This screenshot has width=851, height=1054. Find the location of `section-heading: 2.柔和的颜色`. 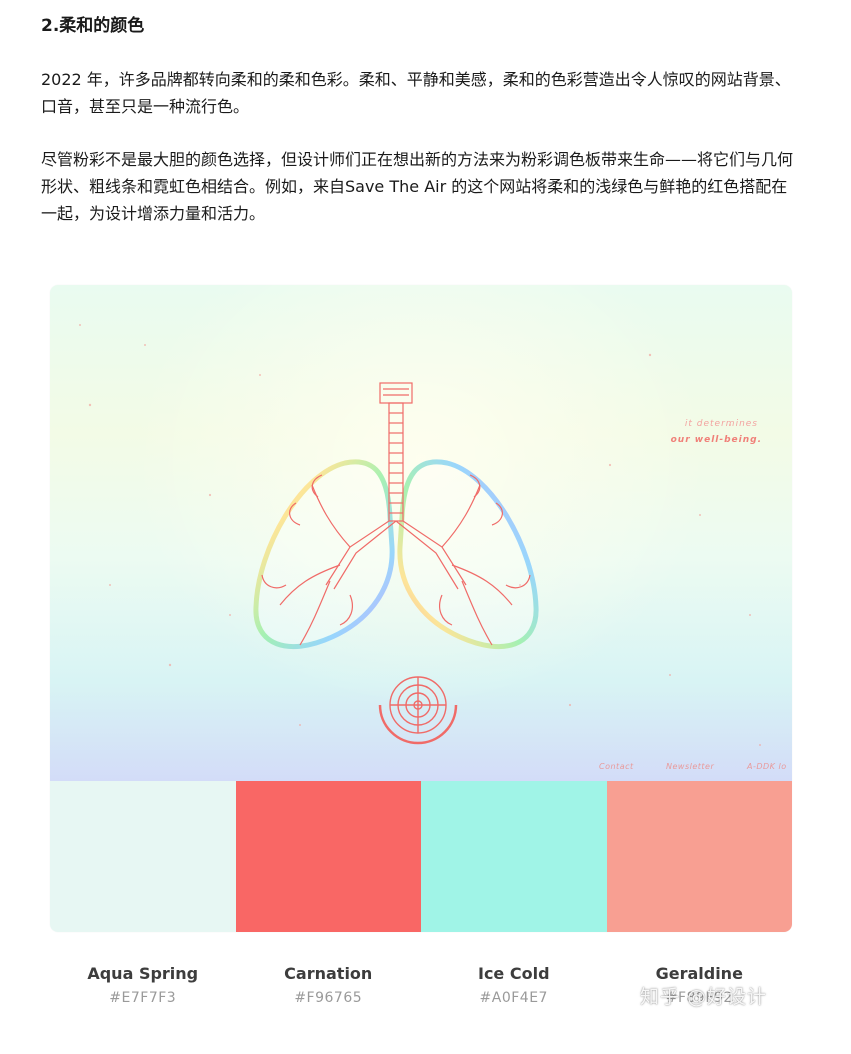

section-heading: 2.柔和的颜色 is located at coordinates (93, 26).